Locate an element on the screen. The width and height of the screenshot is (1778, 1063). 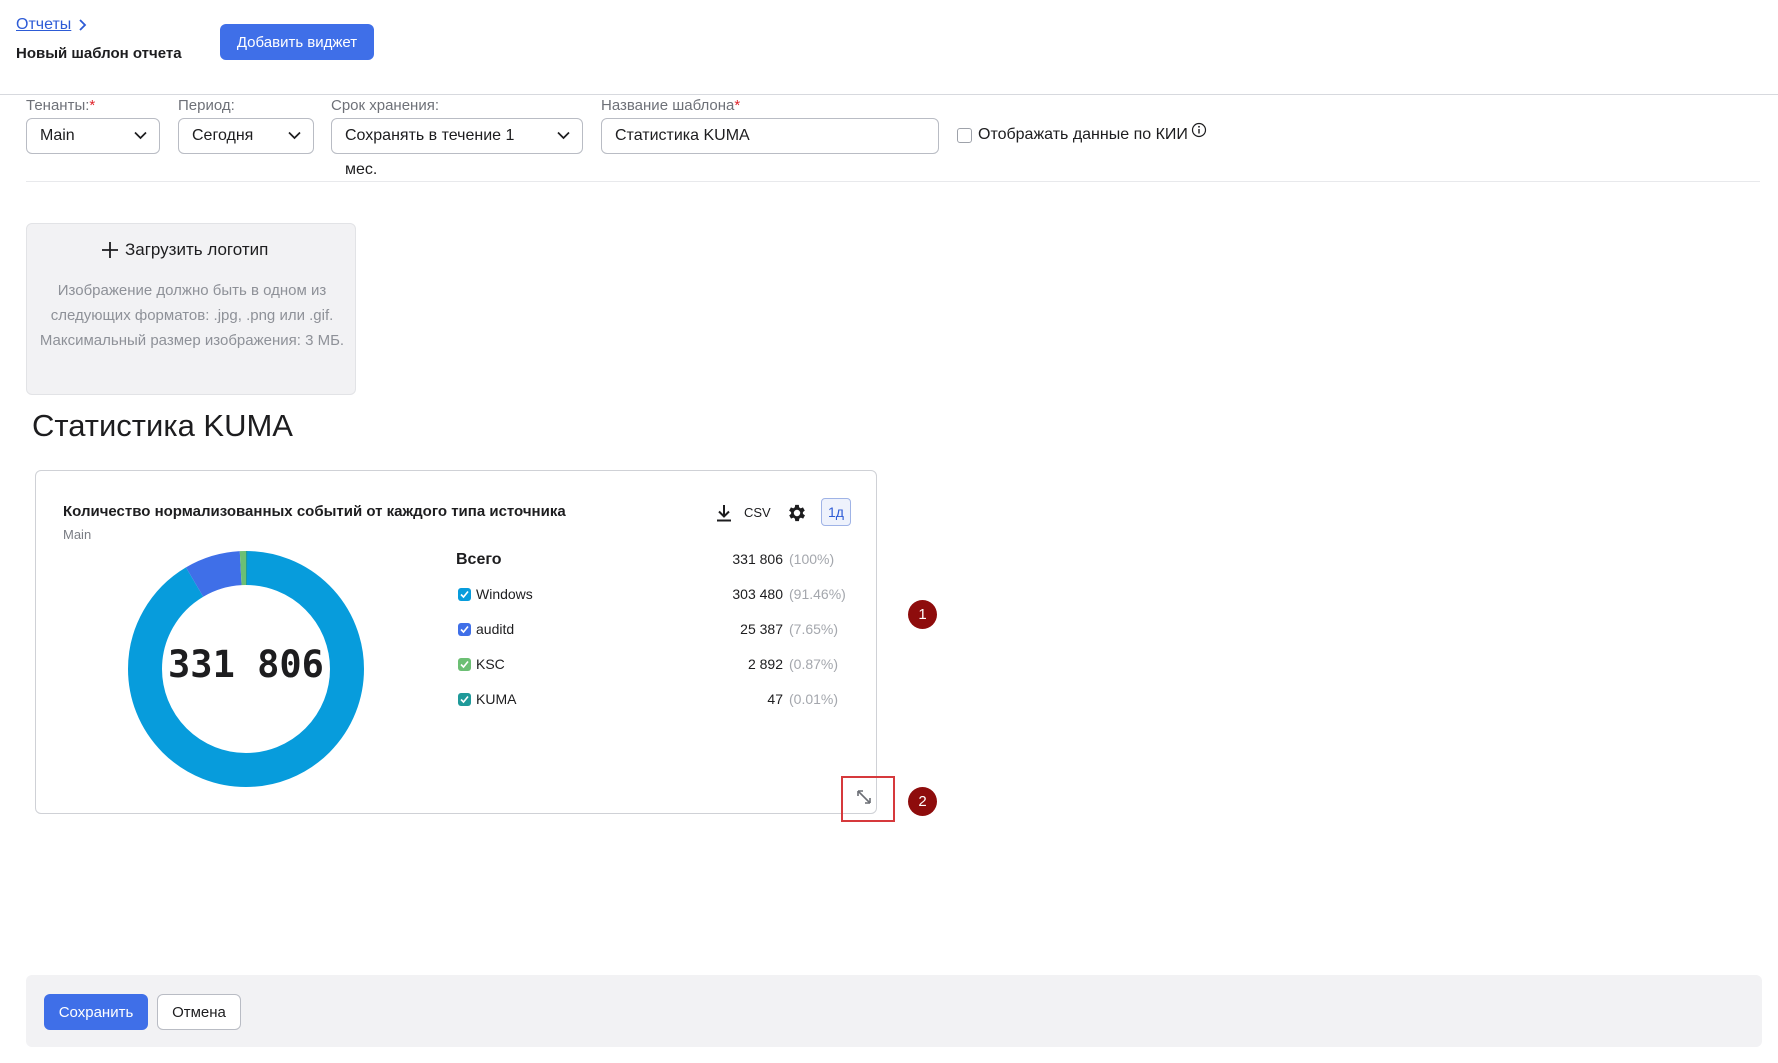
legend-item-name: Windows is located at coordinates (504, 594).